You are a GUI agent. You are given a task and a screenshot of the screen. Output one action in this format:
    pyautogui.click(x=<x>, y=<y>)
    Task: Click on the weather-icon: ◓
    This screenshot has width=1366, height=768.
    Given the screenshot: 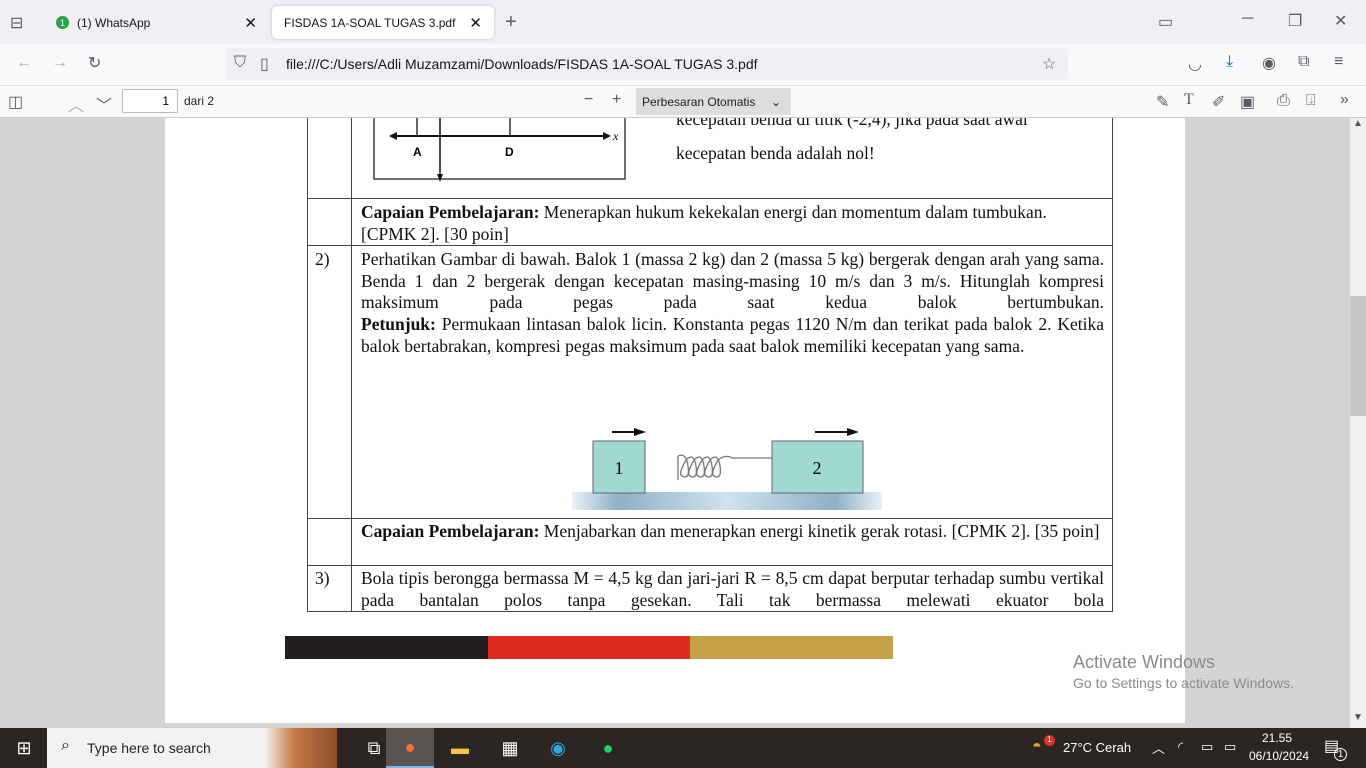 What is the action you would take?
    pyautogui.click(x=1037, y=747)
    